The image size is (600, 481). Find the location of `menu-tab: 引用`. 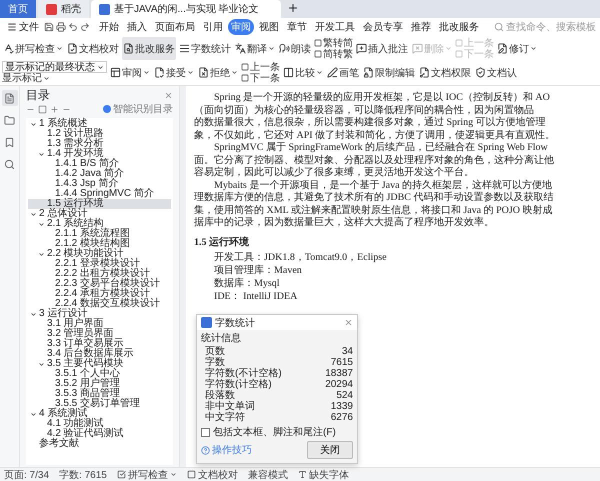

menu-tab: 引用 is located at coordinates (213, 27).